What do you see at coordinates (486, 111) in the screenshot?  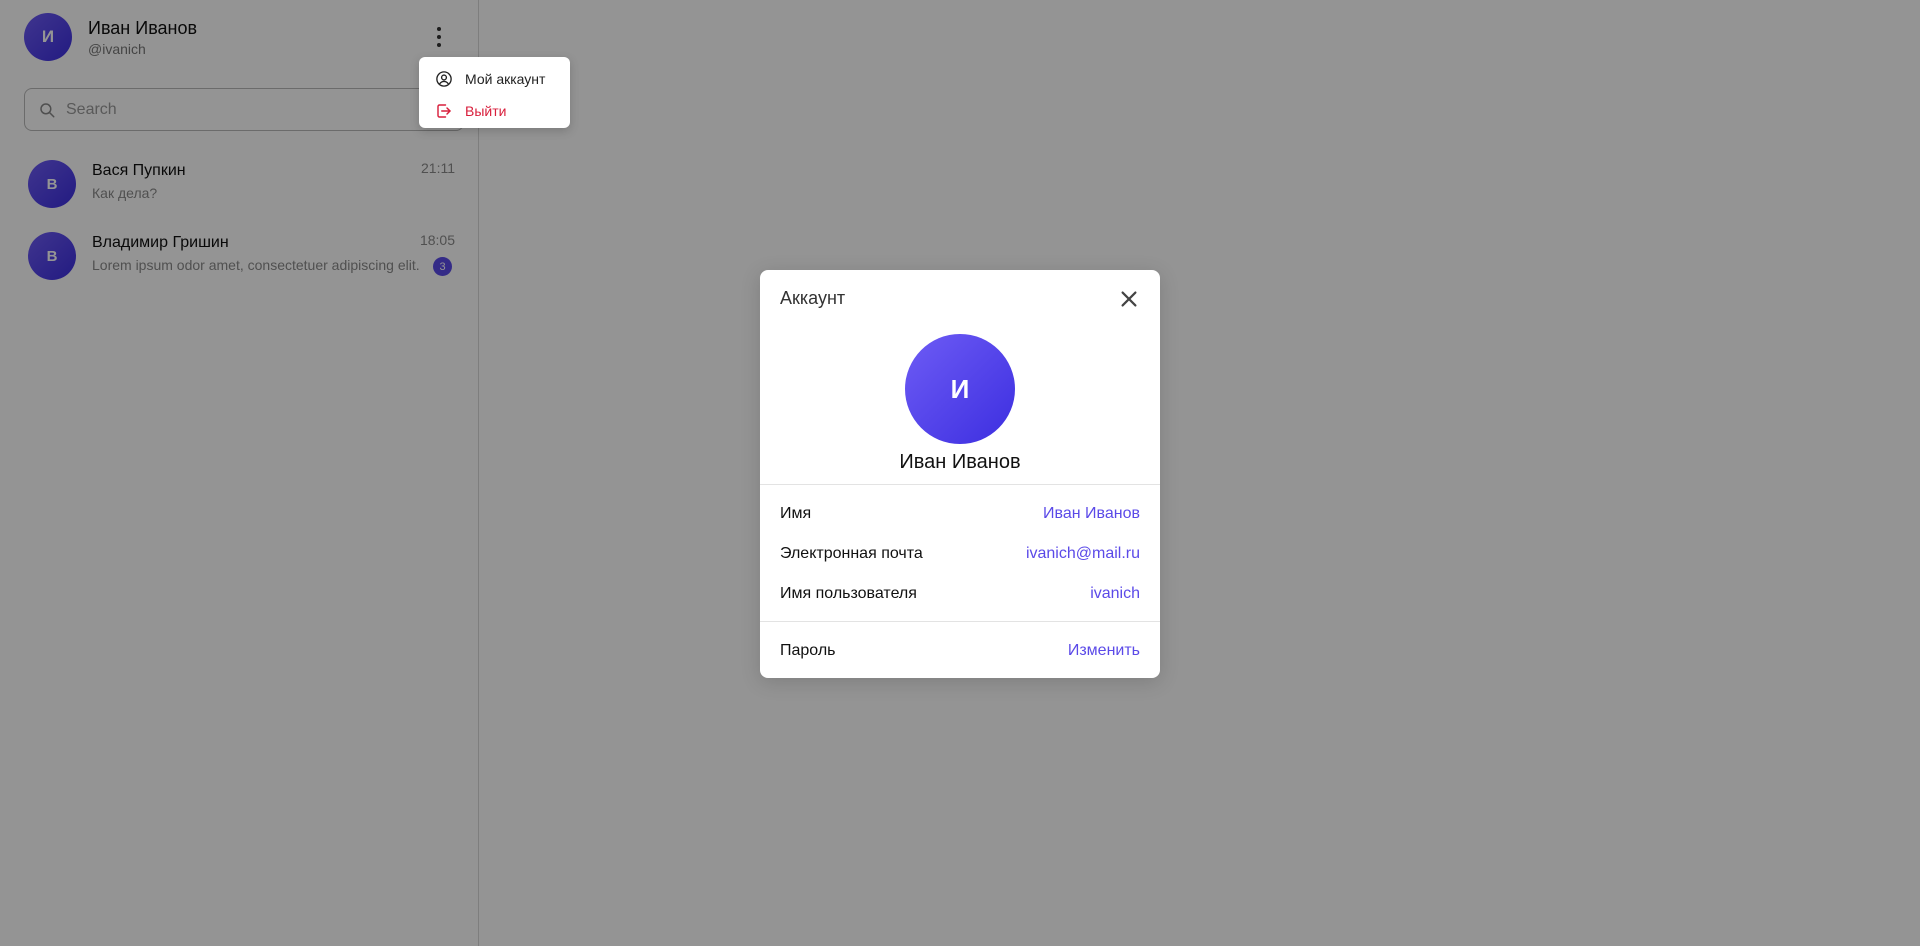 I see `menu-item-label: Выйти` at bounding box center [486, 111].